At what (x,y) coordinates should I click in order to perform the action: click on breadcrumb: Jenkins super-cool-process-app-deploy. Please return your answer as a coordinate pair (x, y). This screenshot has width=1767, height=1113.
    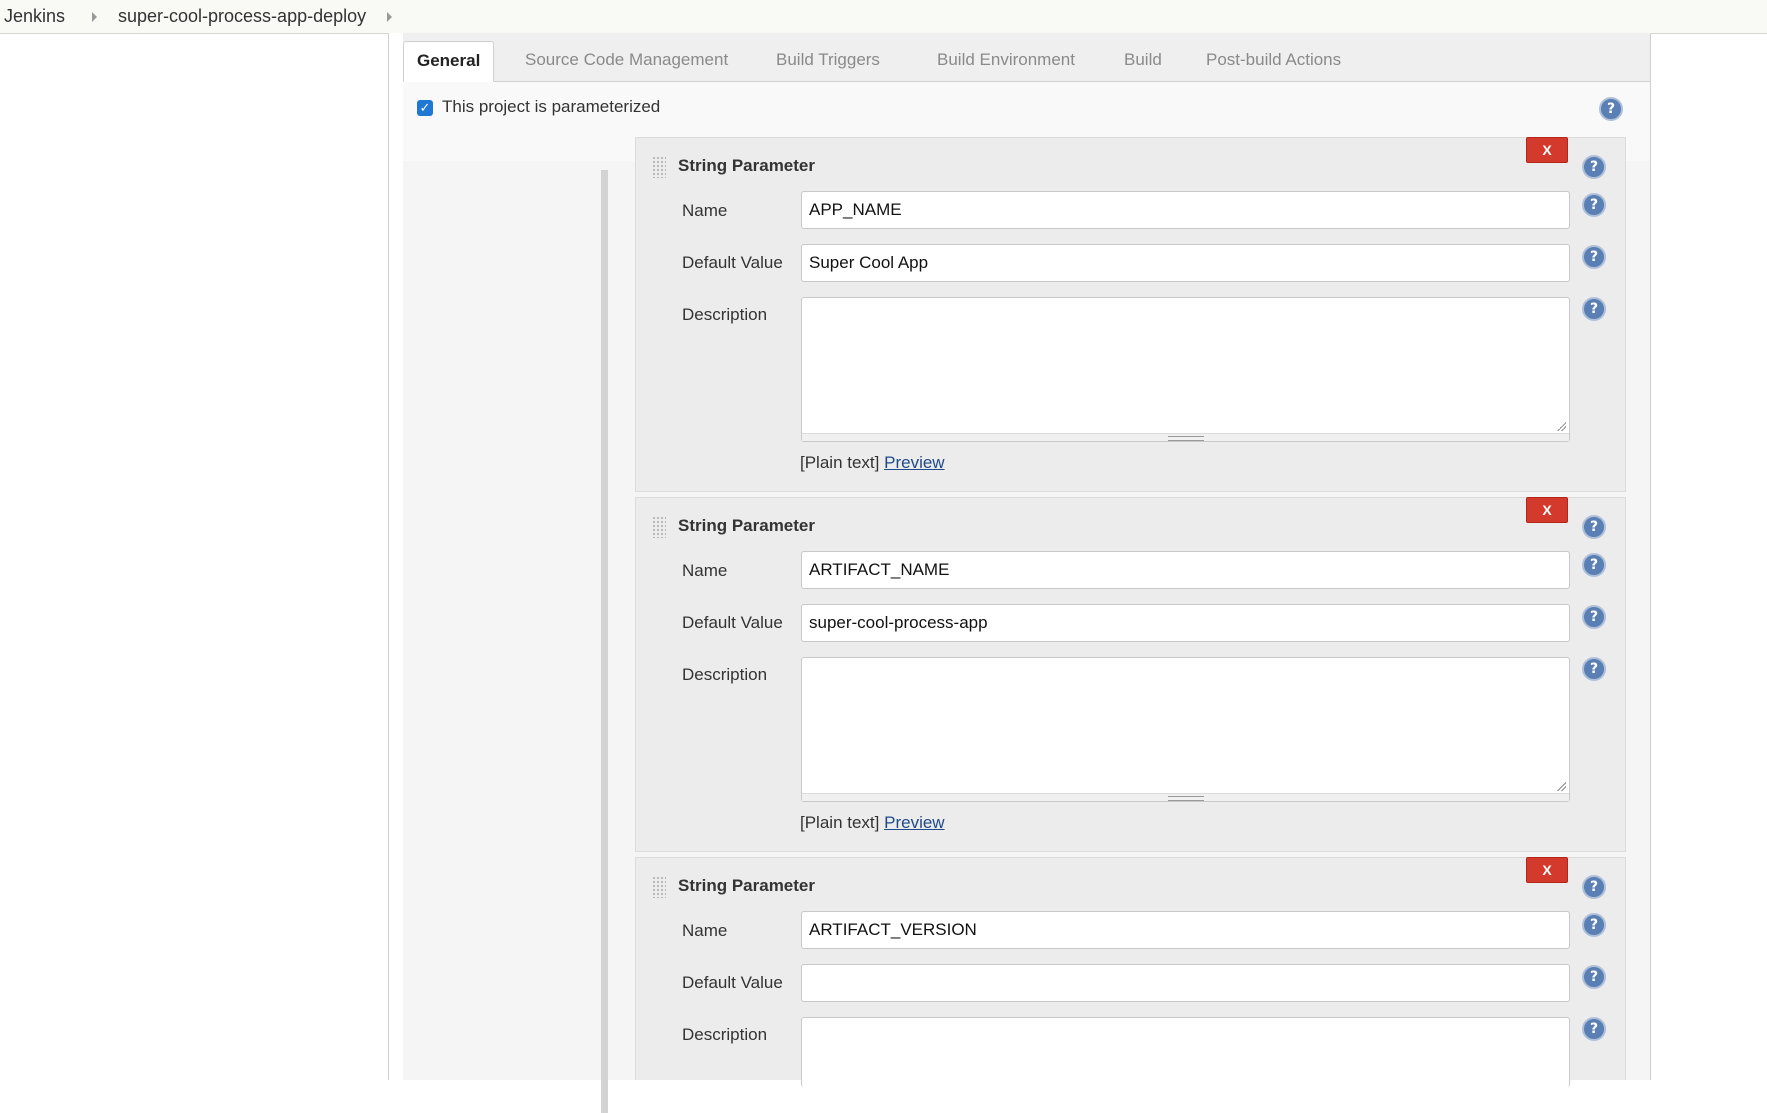
    Looking at the image, I should click on (883, 17).